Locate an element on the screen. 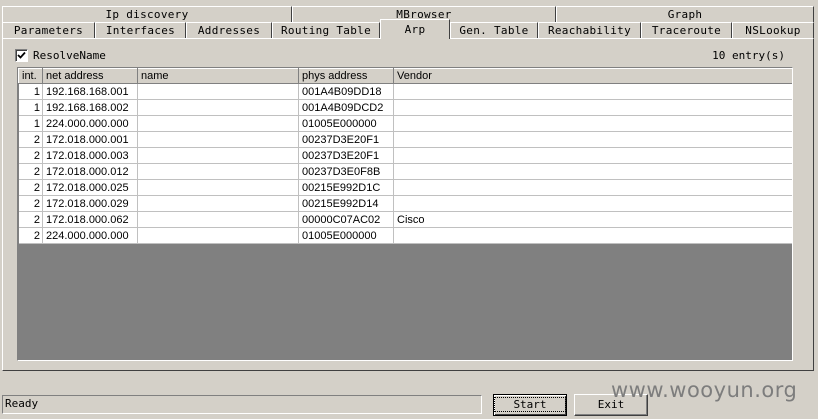 The height and width of the screenshot is (419, 818). resolve-name-label: ResolveName is located at coordinates (69, 55).